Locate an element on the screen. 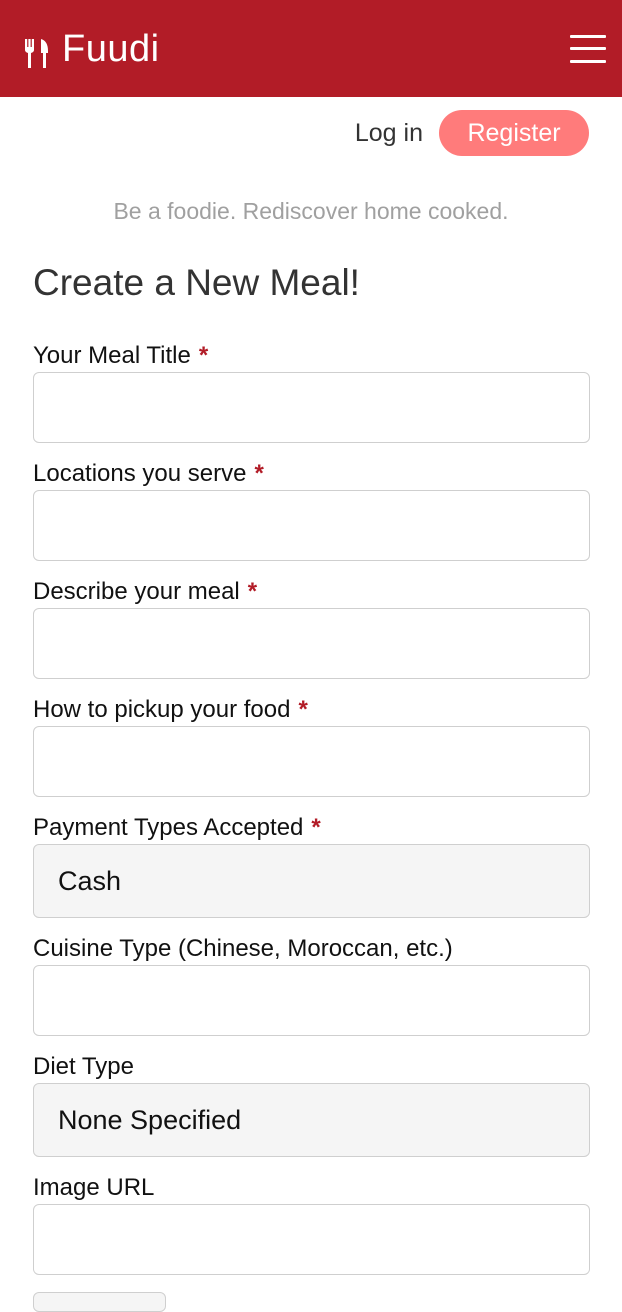  tagline: Be a foodie. Rediscover home cooked. is located at coordinates (311, 211).